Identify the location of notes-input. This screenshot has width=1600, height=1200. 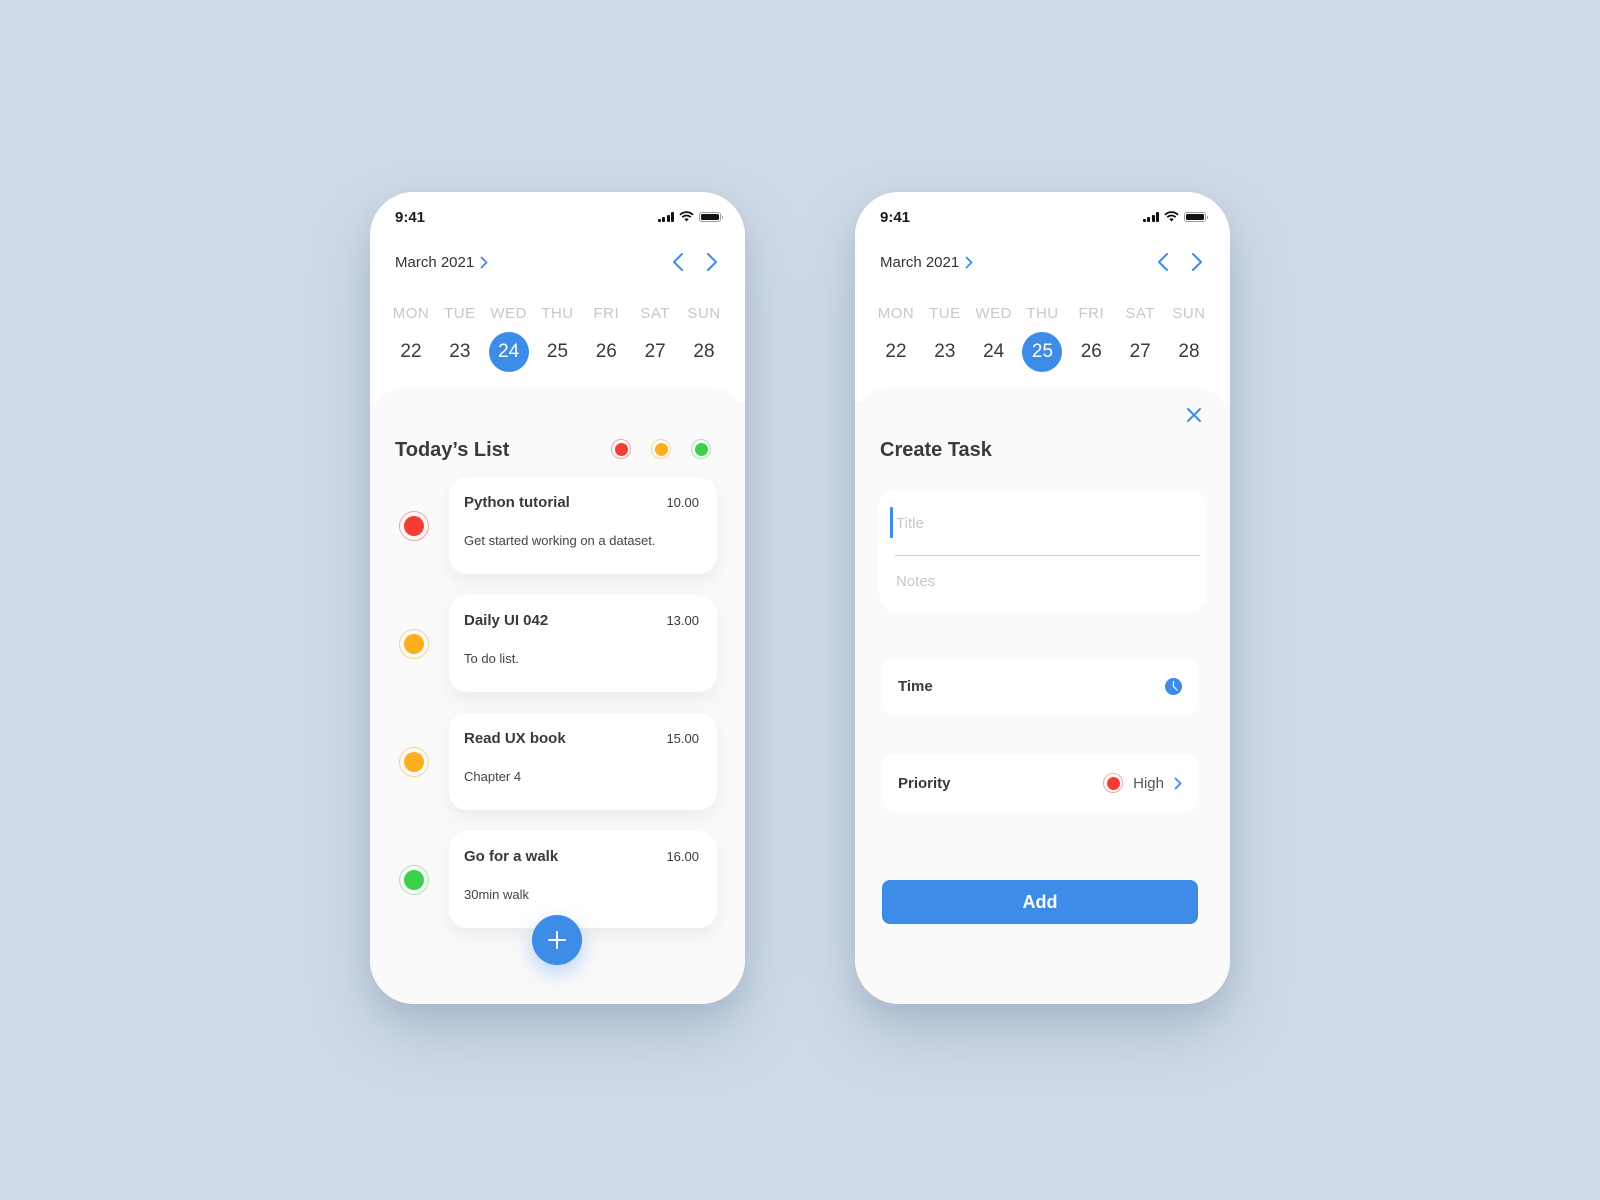
(1036, 581).